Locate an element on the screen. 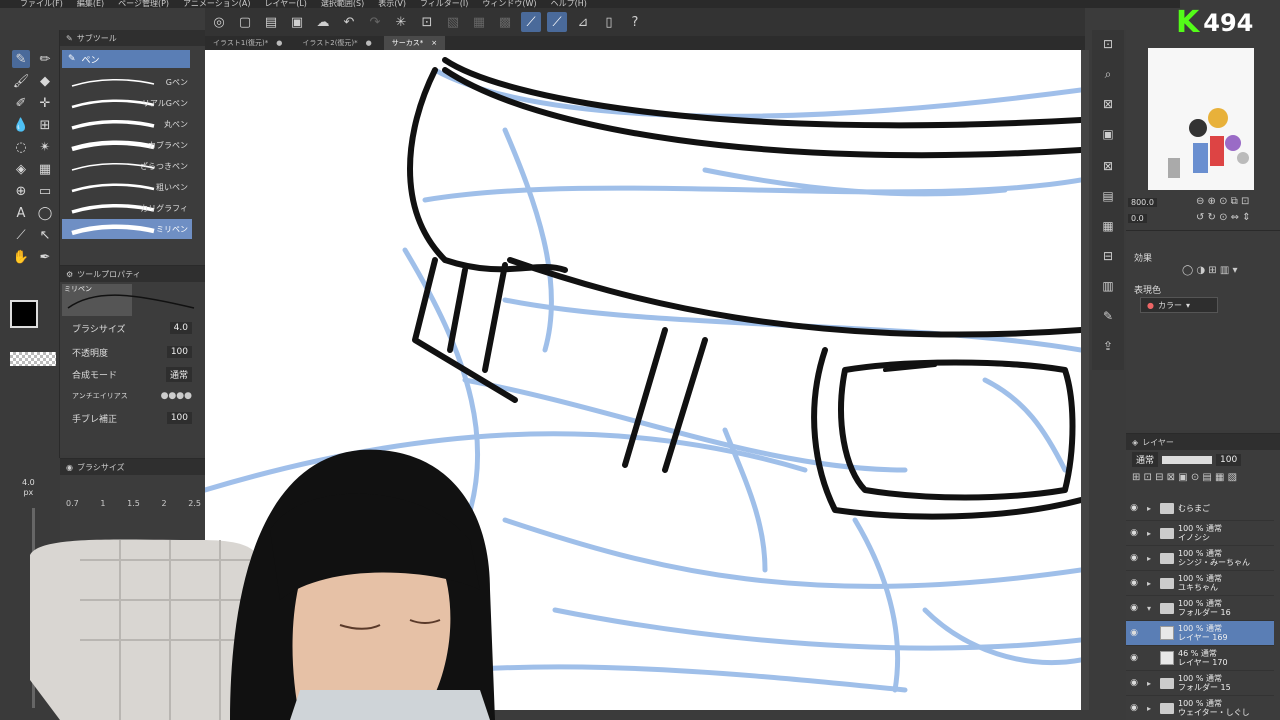  subtool-brush-item: リアルGペン is located at coordinates (127, 103).